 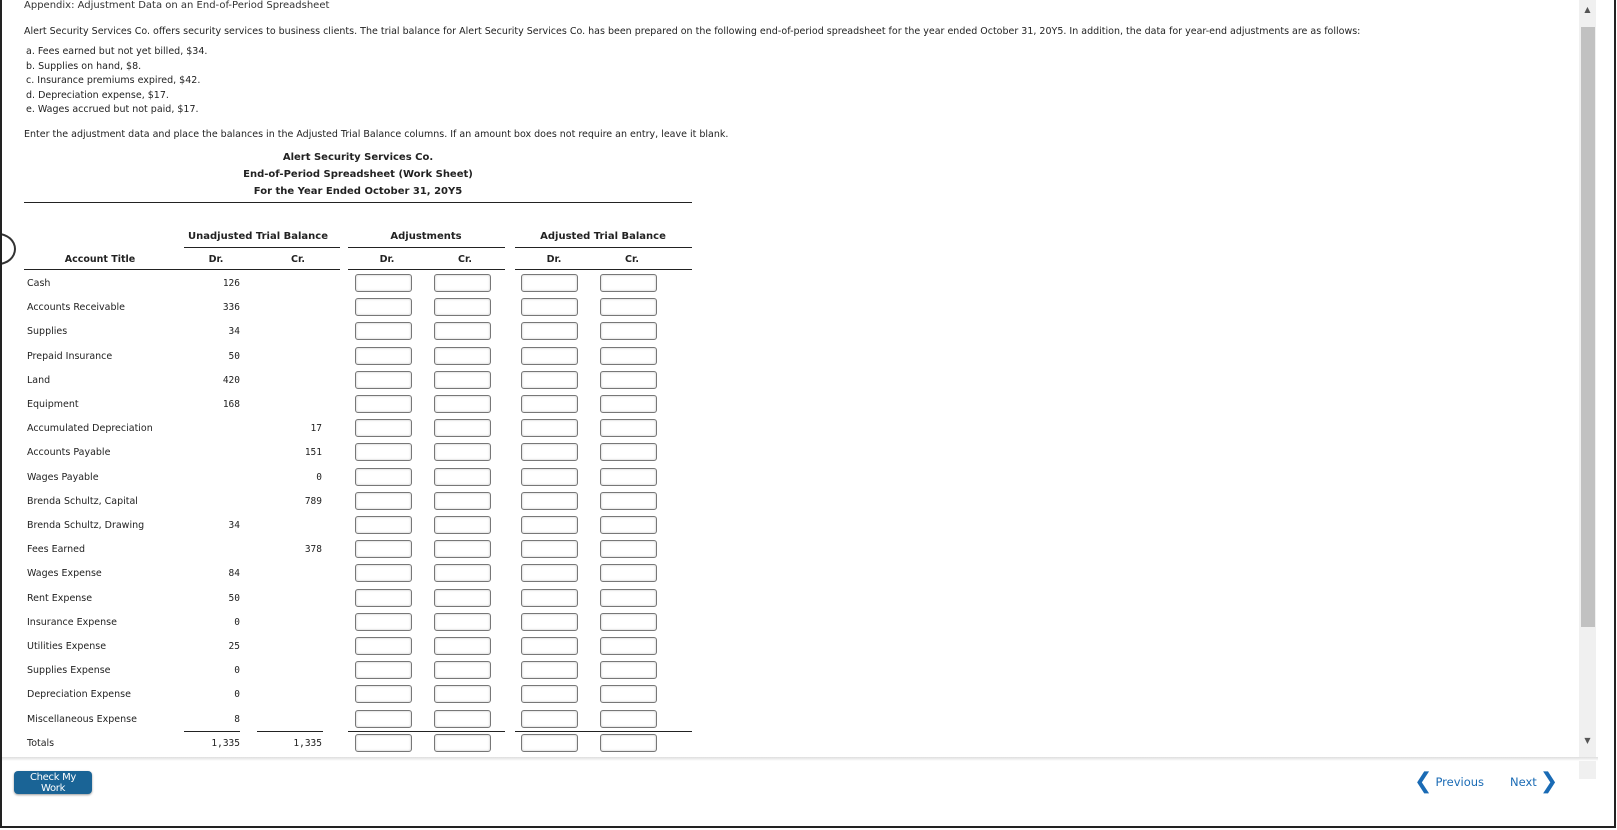 I want to click on unadjusted-cr-amount: 1,335, so click(x=307, y=744).